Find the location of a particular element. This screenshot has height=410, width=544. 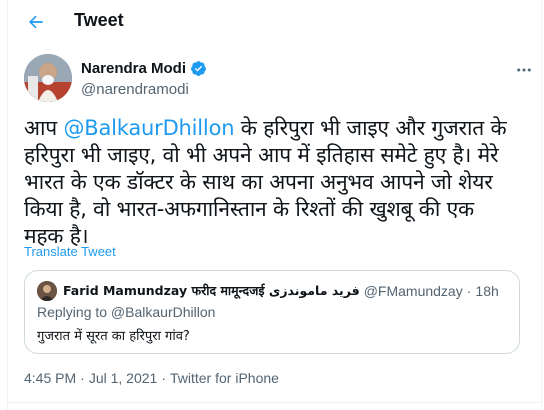

more-horizontal-icon is located at coordinates (524, 70).